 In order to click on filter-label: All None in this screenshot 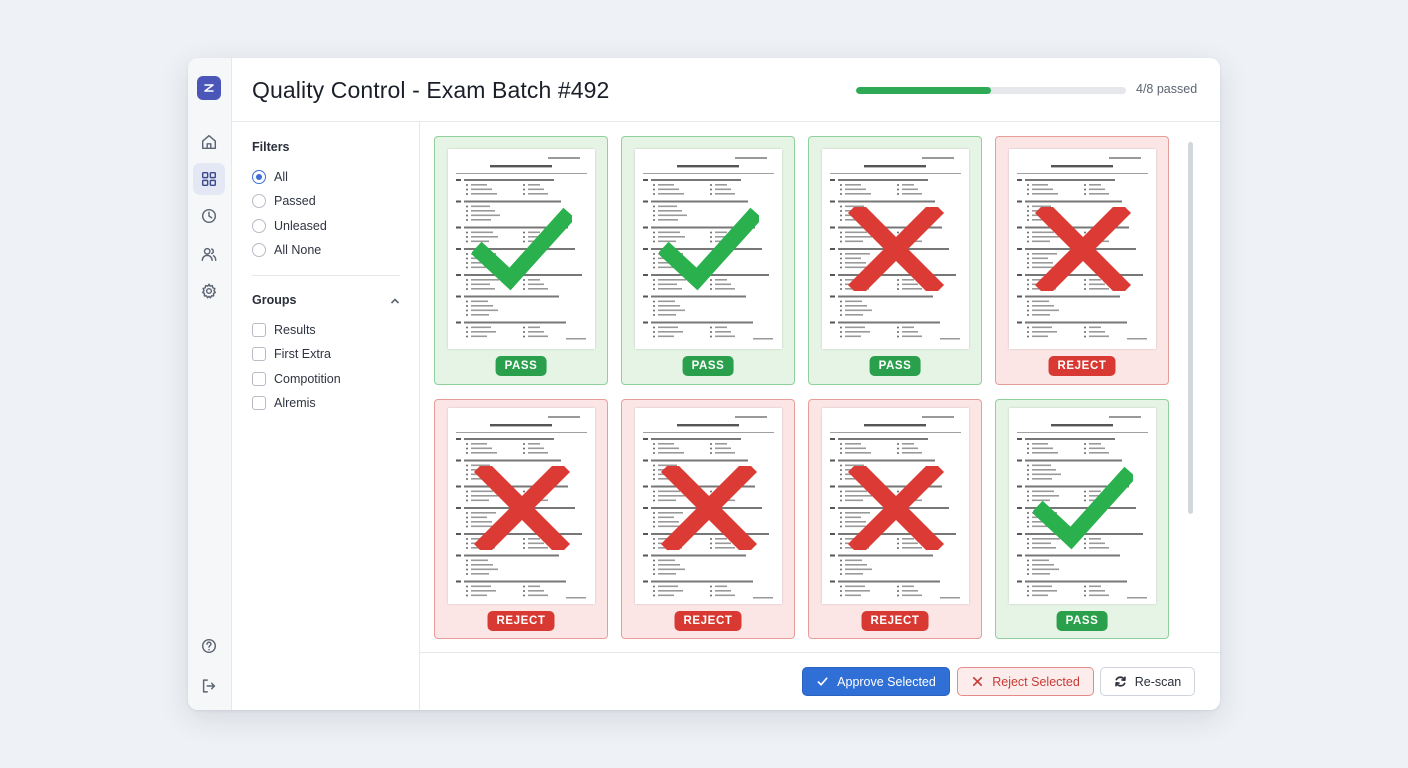, I will do `click(298, 250)`.